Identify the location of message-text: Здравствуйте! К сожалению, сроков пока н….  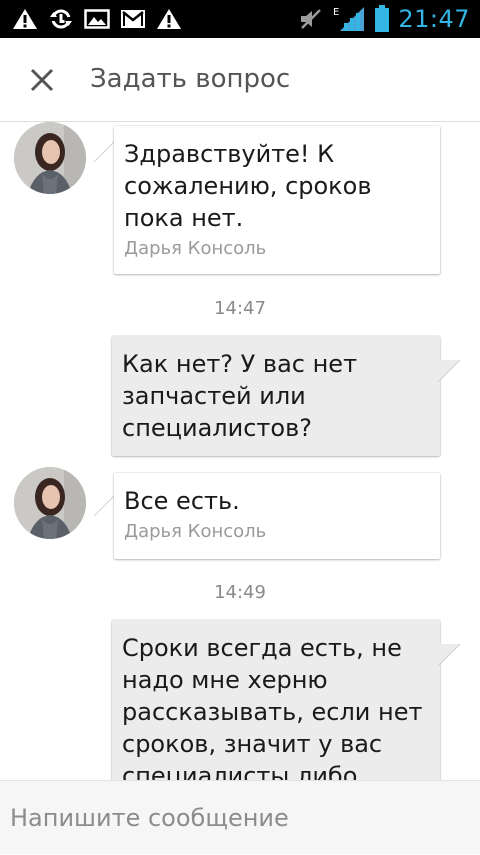
(248, 186).